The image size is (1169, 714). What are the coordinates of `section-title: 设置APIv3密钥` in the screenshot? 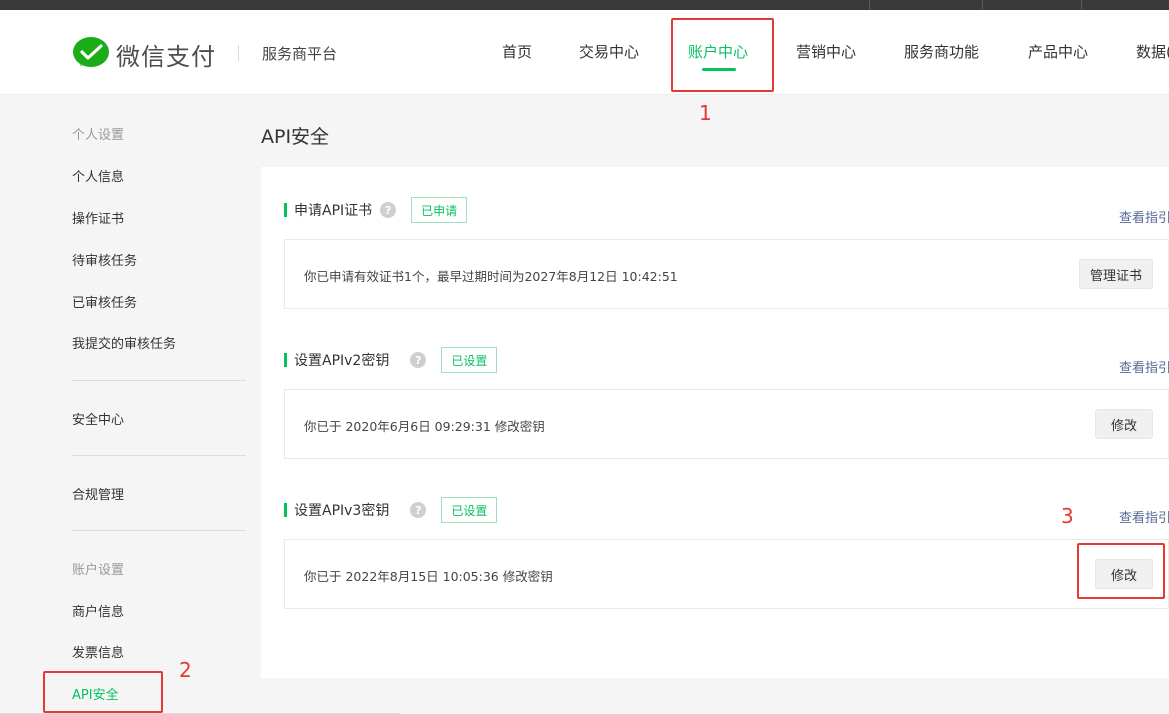 It's located at (342, 511).